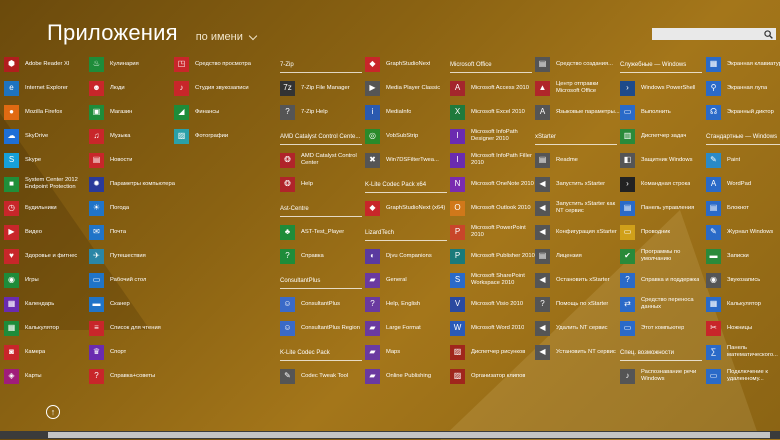 This screenshot has height=440, width=780. I want to click on app-tile: ◀ Запустить xStarter, so click(579, 184).